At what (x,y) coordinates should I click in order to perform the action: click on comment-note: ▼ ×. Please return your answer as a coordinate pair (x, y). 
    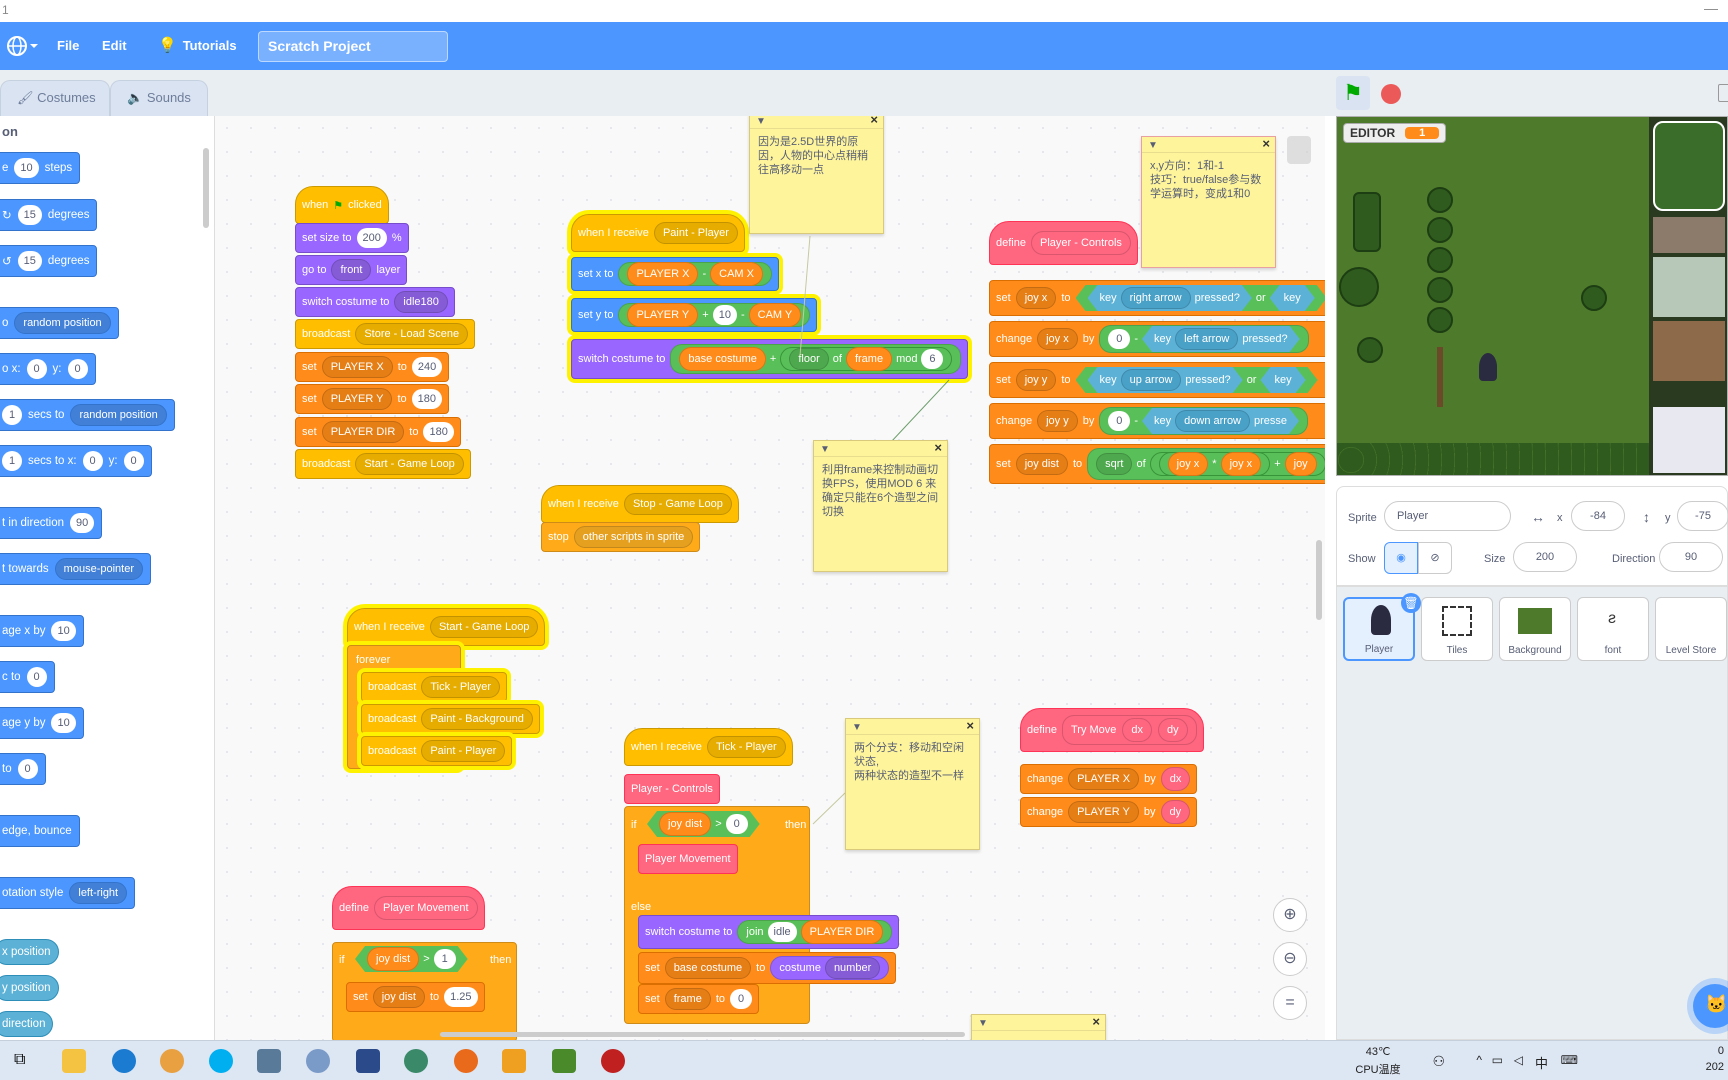
    Looking at the image, I should click on (1038, 1027).